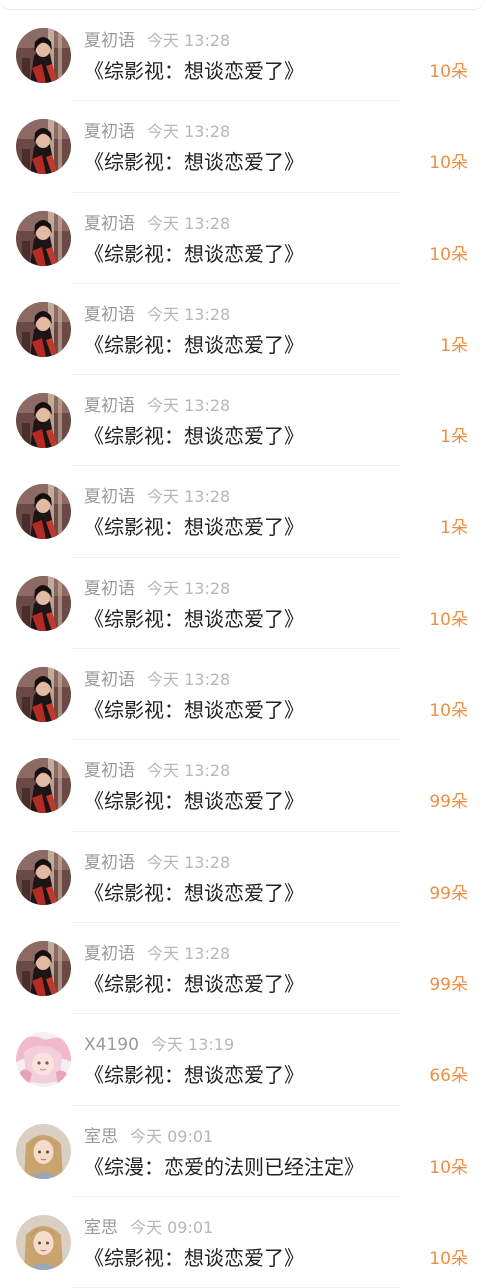  Describe the element at coordinates (111, 1045) in the screenshot. I see `sender-name: X4190` at that location.